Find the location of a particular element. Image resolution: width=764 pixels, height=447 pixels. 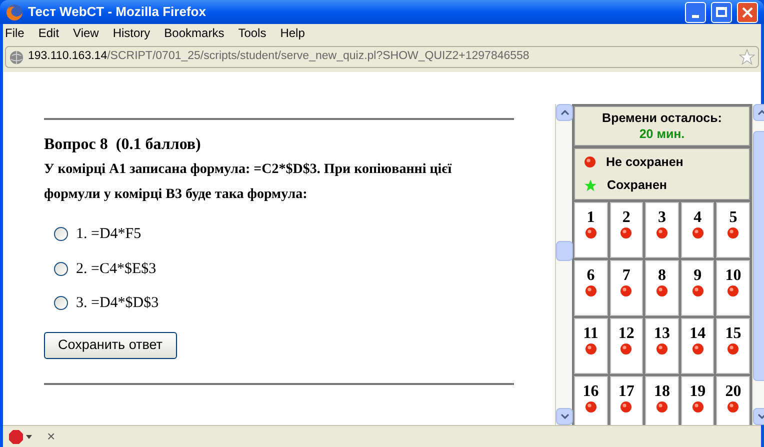

legend-label: Сохранен is located at coordinates (637, 185).